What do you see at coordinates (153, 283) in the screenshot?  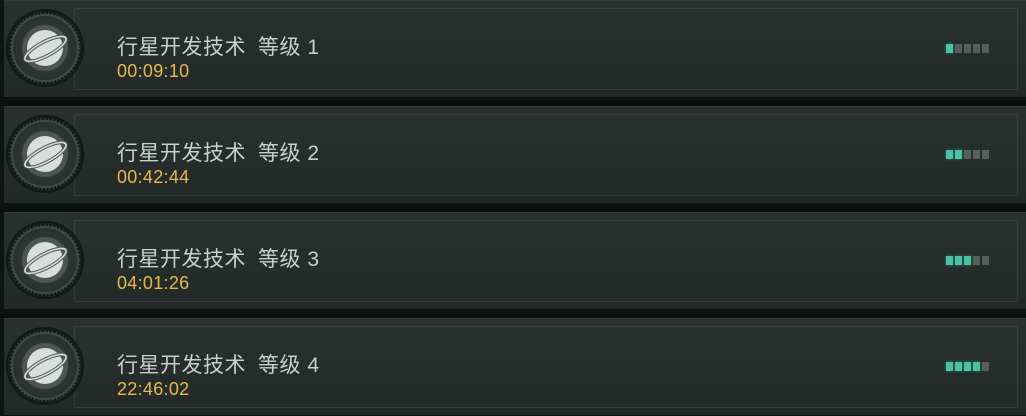 I see `research-timer: 04:01:26` at bounding box center [153, 283].